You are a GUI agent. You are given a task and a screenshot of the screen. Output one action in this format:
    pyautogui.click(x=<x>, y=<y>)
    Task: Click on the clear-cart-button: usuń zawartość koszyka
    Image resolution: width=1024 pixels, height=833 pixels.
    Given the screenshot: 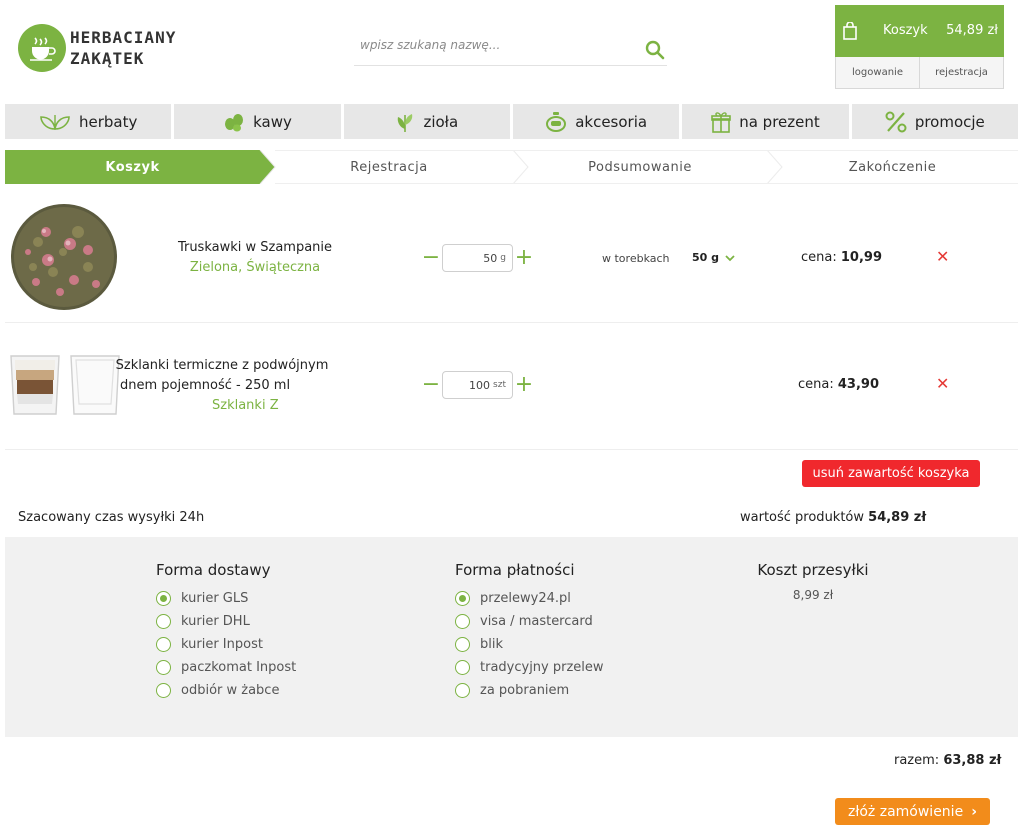 What is the action you would take?
    pyautogui.click(x=891, y=473)
    